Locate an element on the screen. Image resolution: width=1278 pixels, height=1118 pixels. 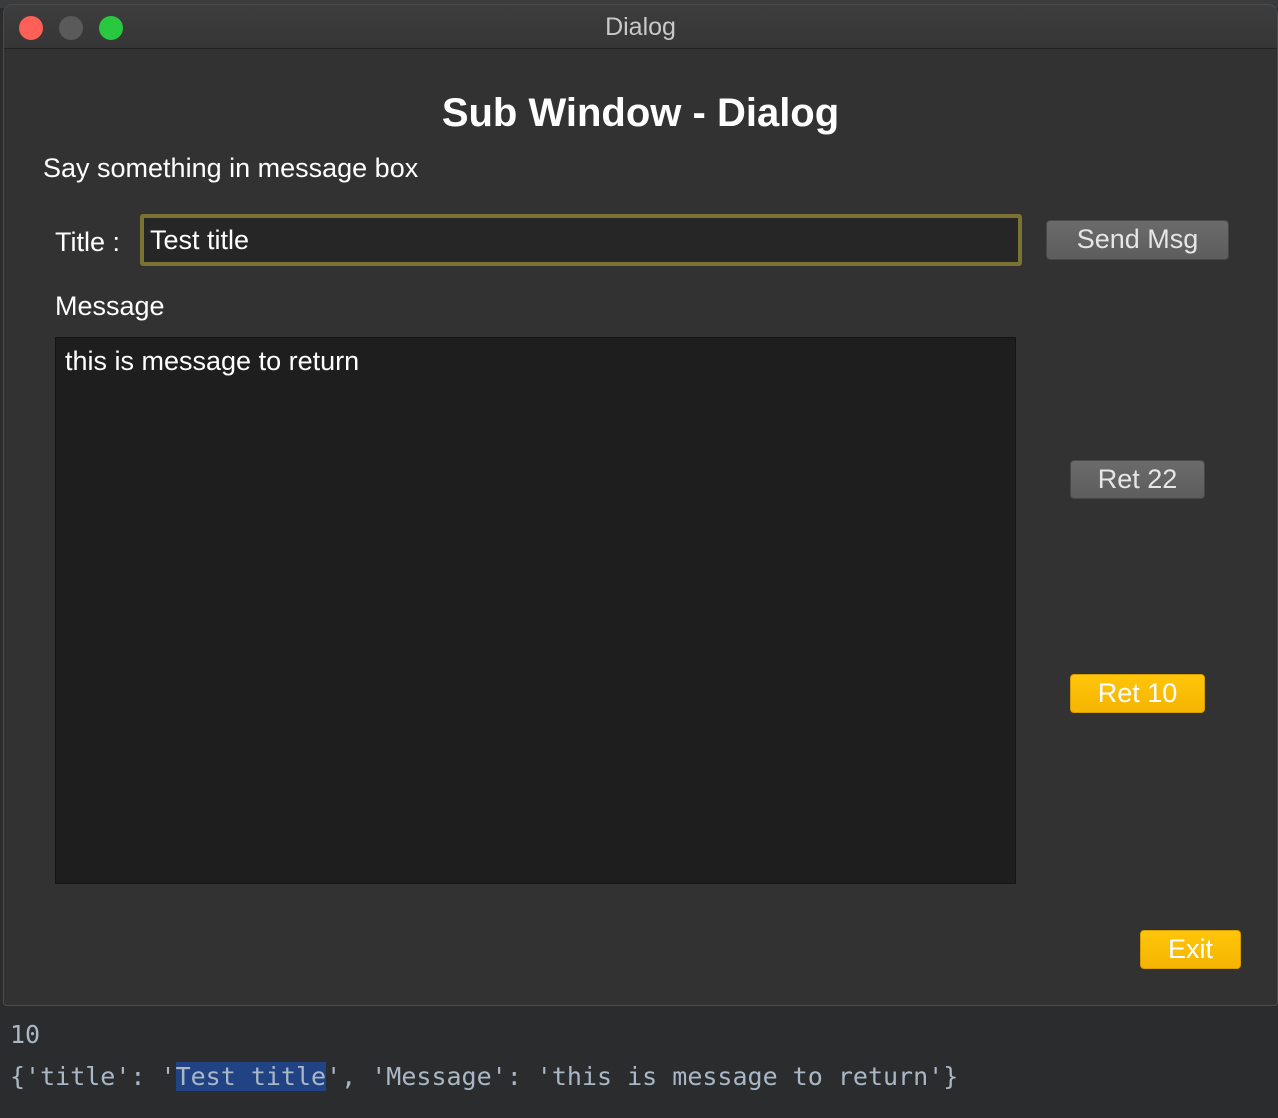
close-window-icon is located at coordinates (31, 28).